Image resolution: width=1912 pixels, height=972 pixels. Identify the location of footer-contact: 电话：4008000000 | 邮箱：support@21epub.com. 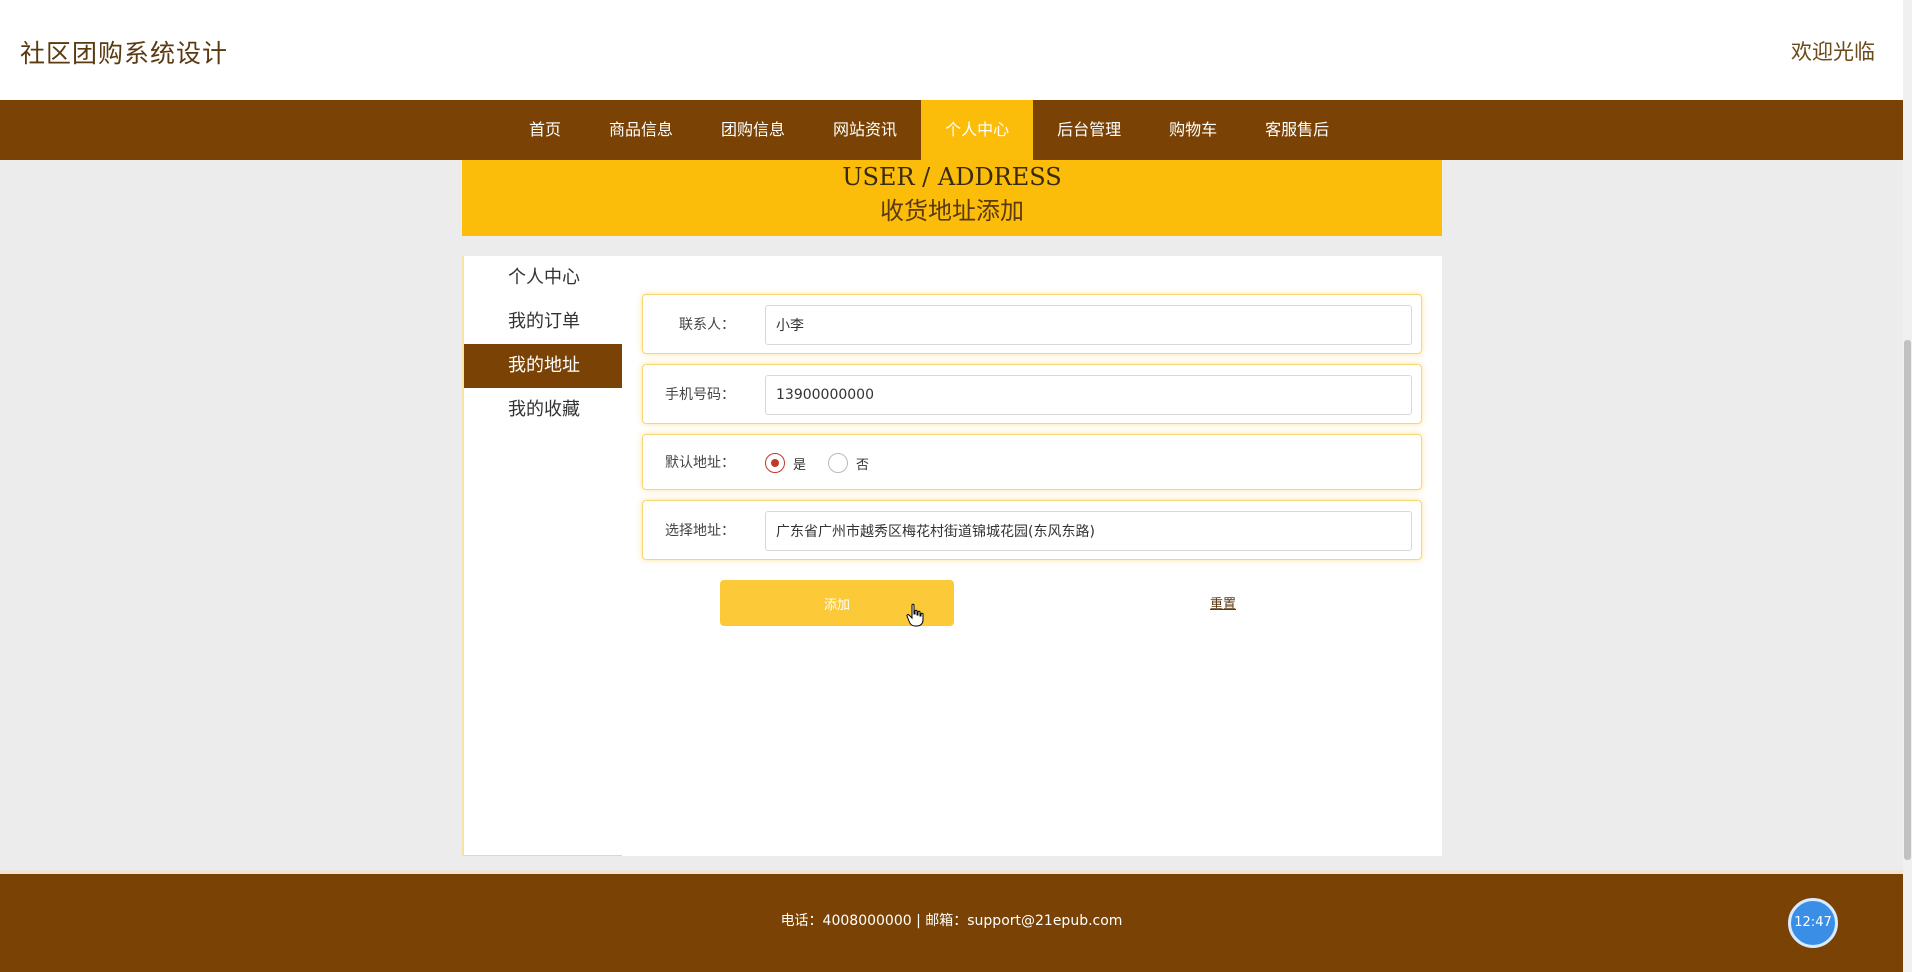
(951, 921).